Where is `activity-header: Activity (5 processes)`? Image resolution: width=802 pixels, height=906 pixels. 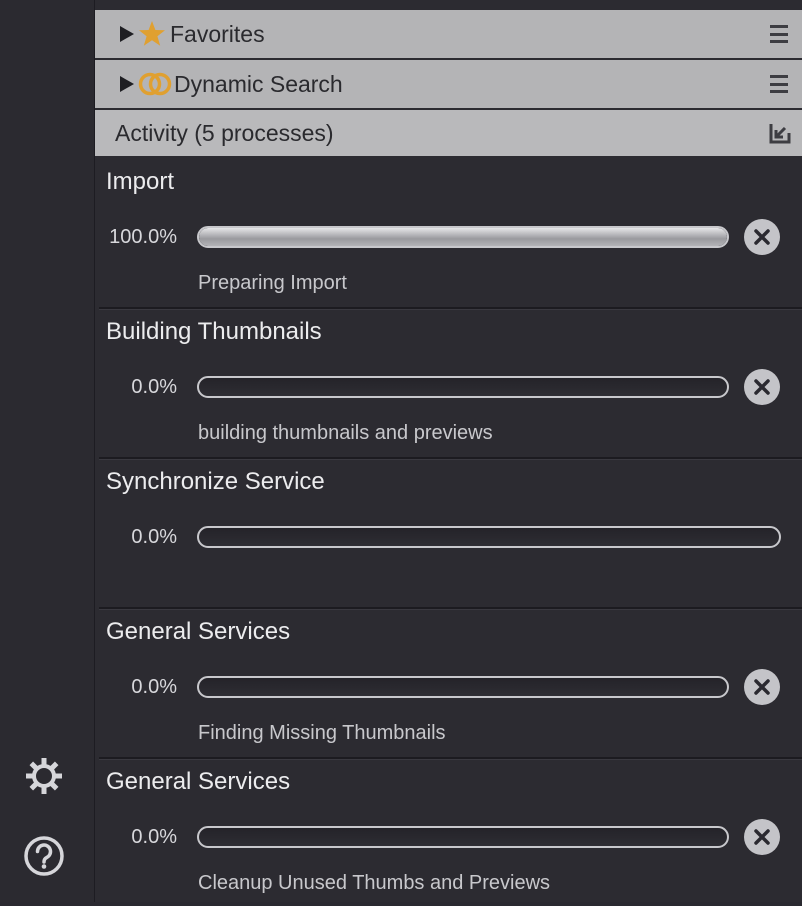 activity-header: Activity (5 processes) is located at coordinates (448, 133).